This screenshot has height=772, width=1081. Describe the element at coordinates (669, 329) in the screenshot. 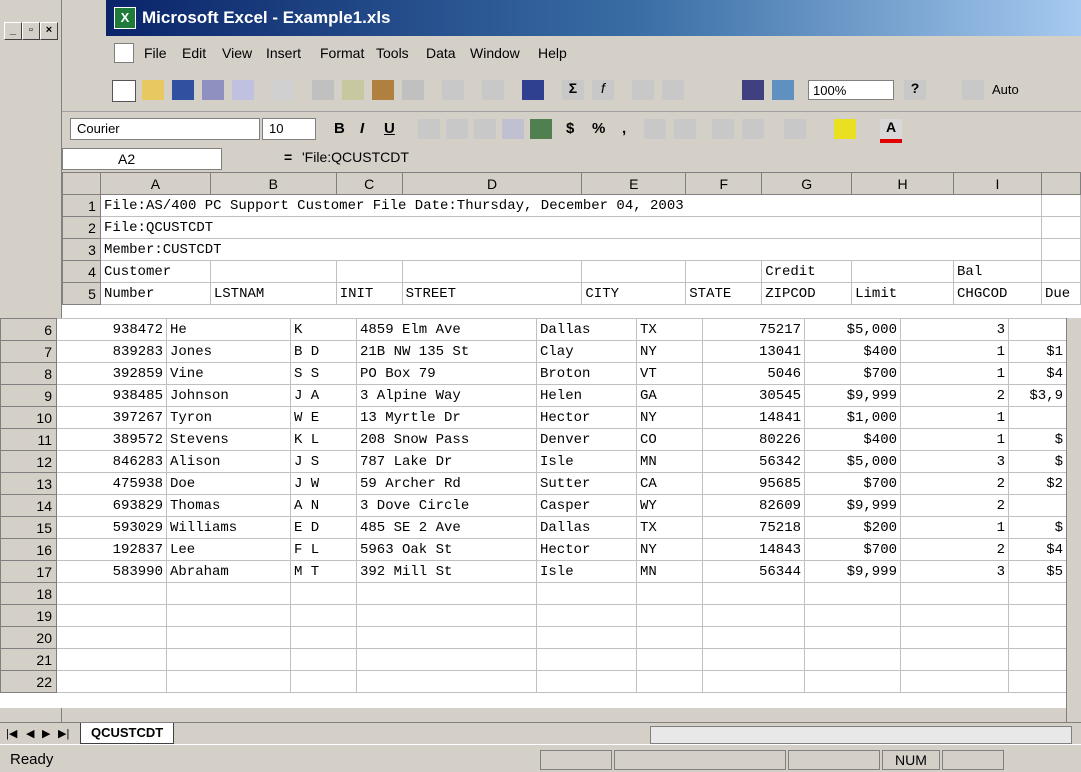

I see `cell-state: TX` at that location.